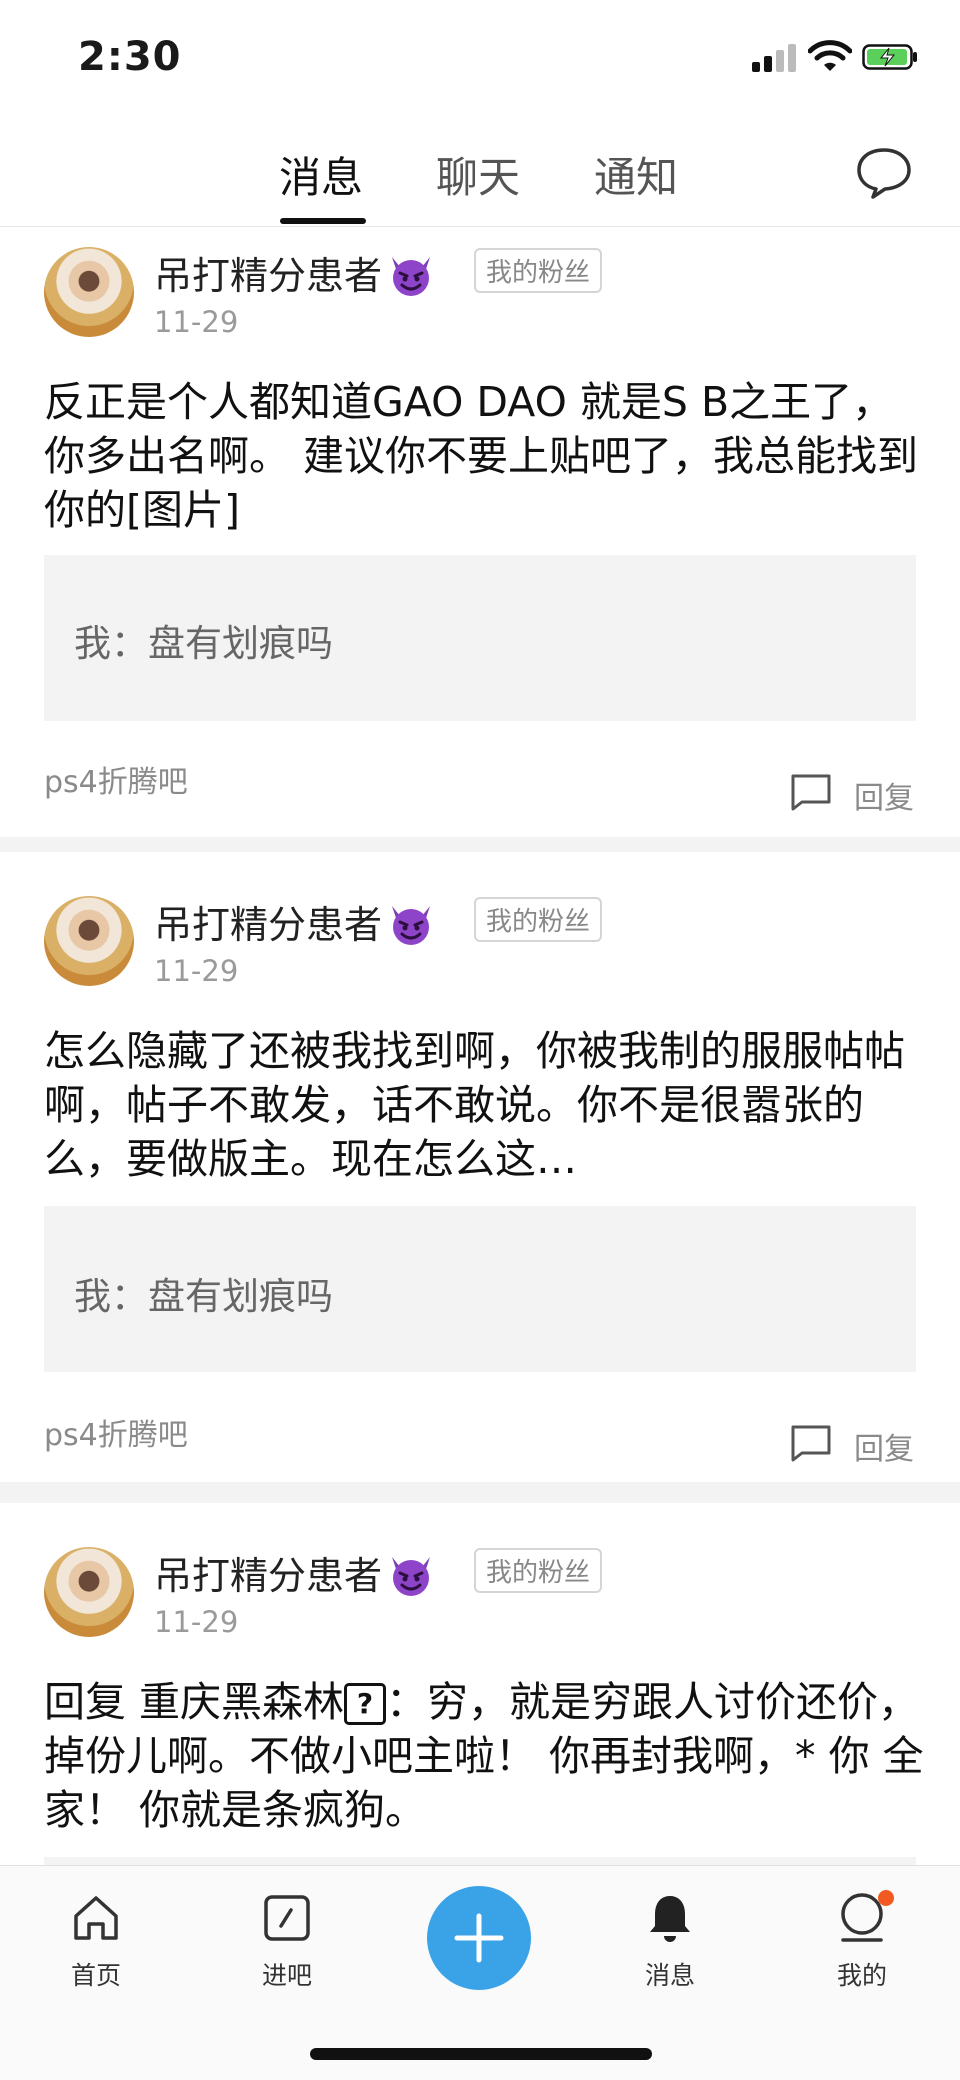  I want to click on message-header: 消息 聊天 通知, so click(480, 172).